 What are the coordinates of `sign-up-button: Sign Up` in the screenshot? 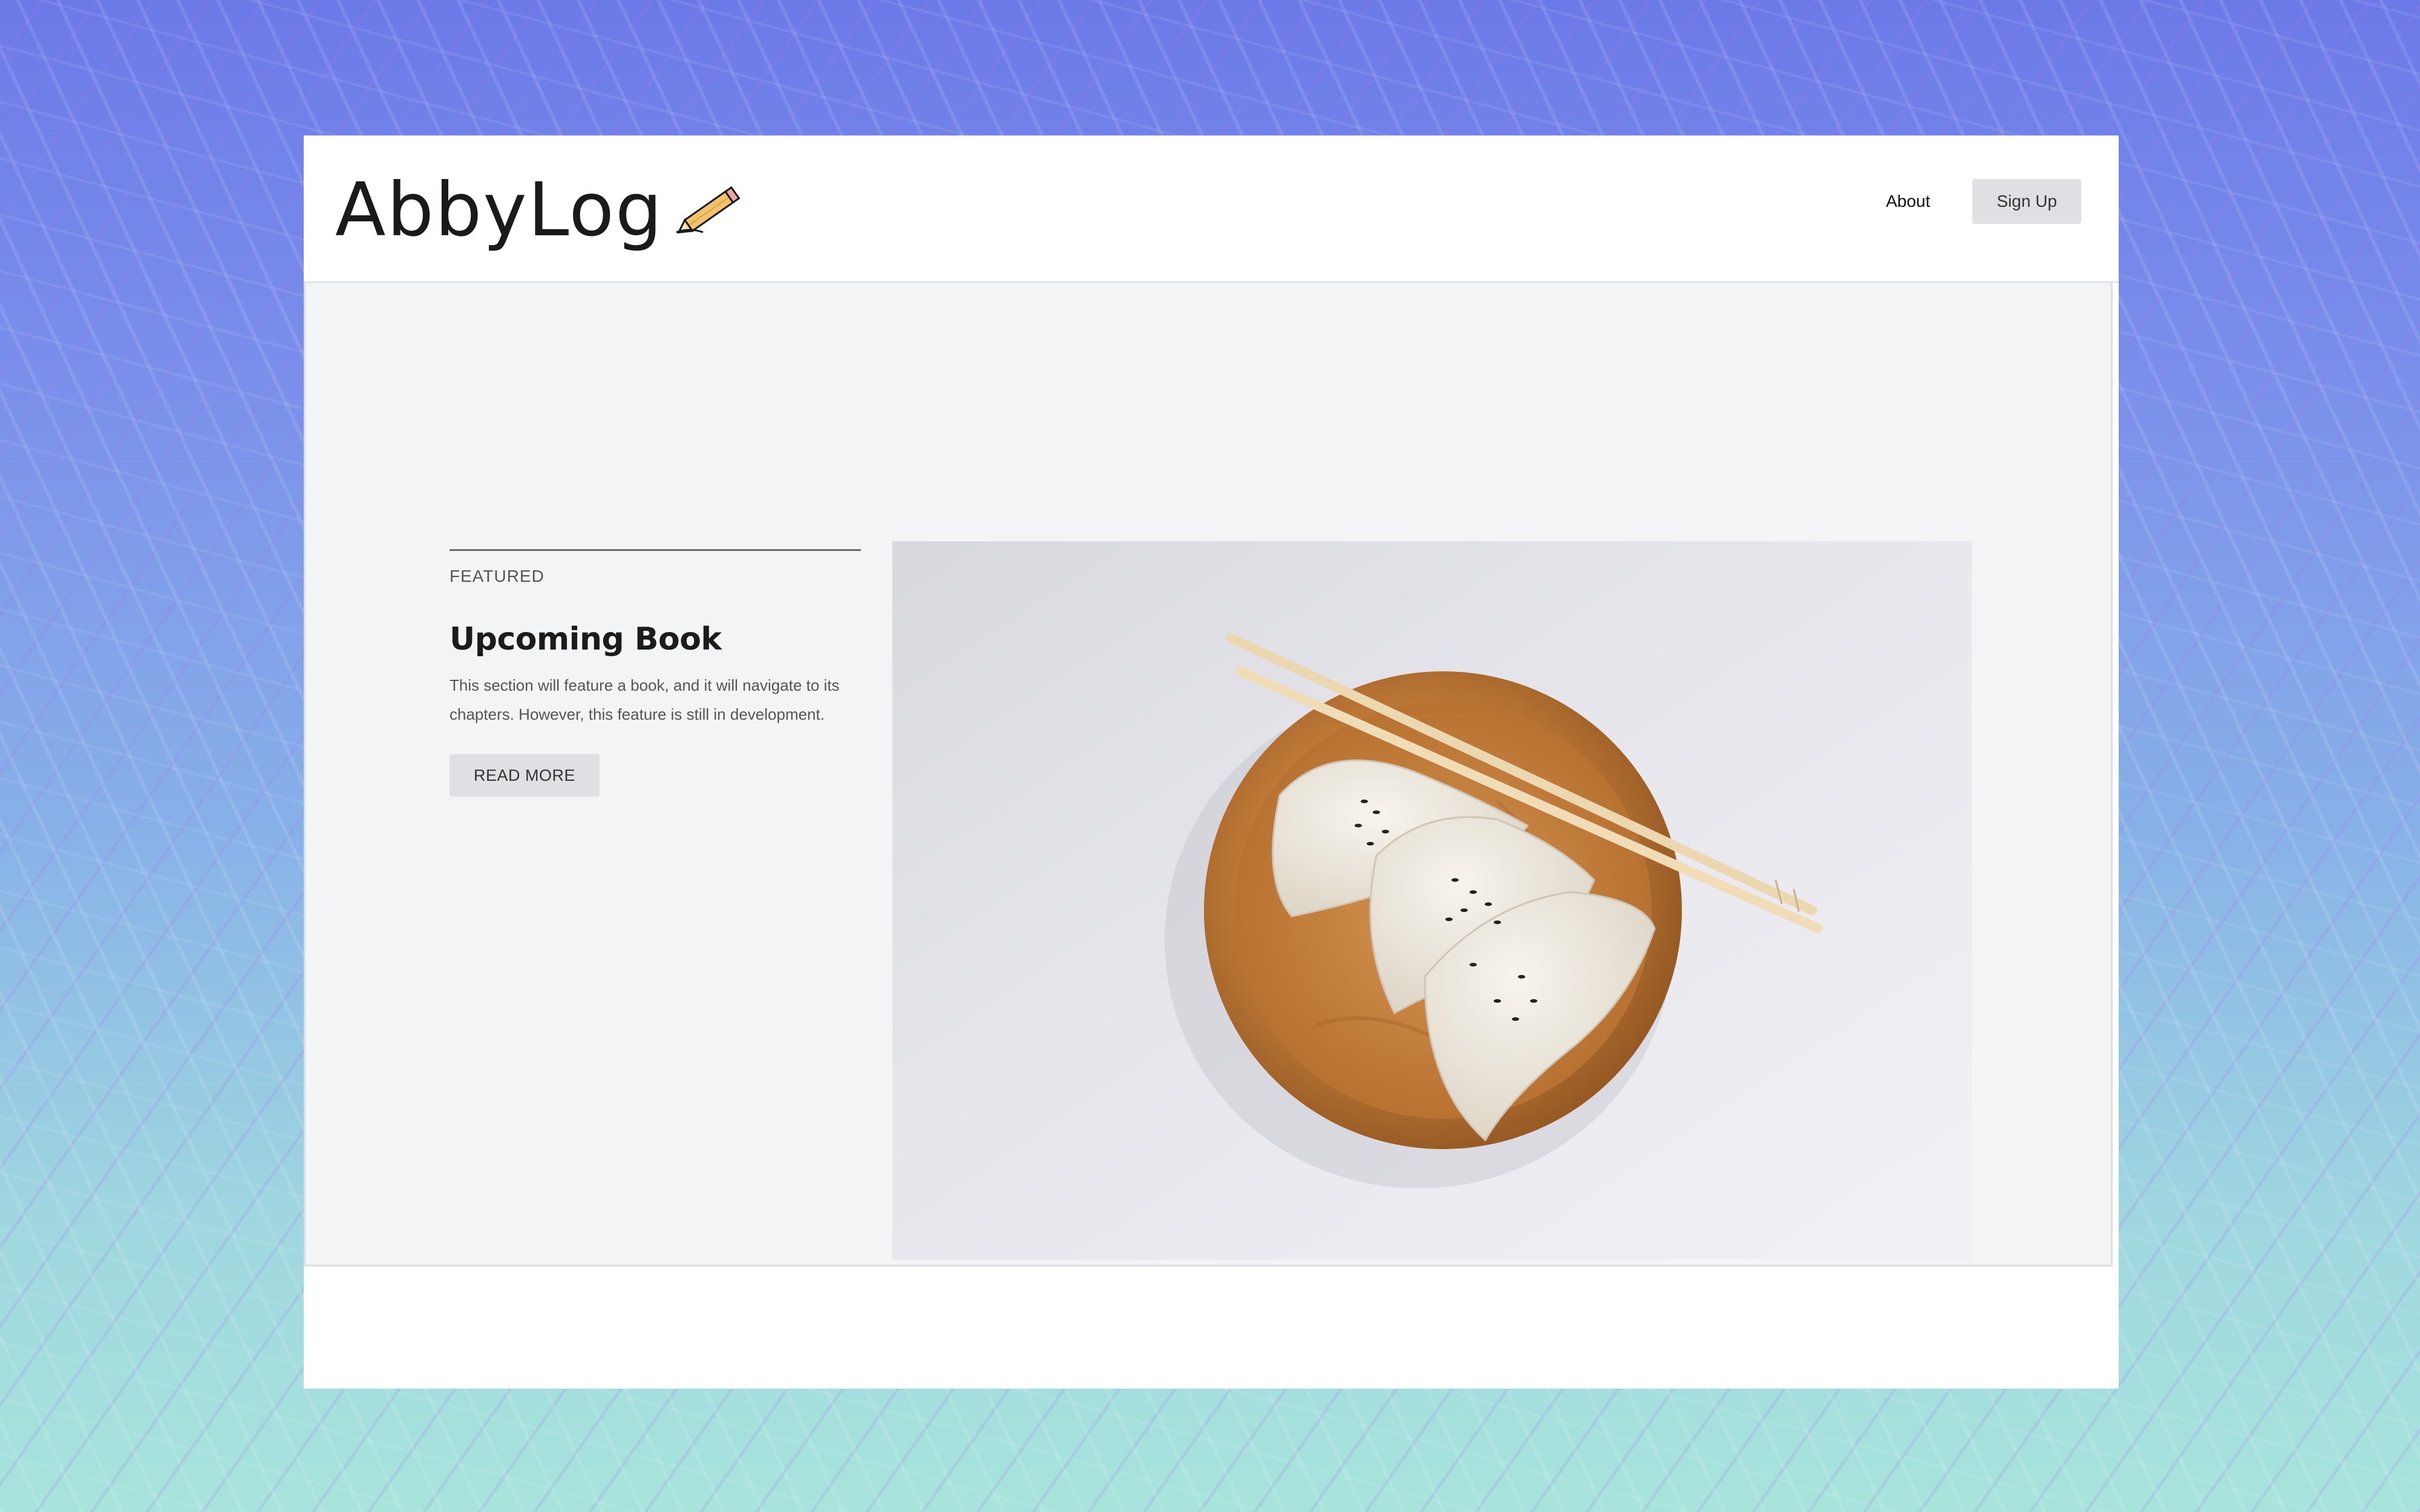 It's located at (2027, 201).